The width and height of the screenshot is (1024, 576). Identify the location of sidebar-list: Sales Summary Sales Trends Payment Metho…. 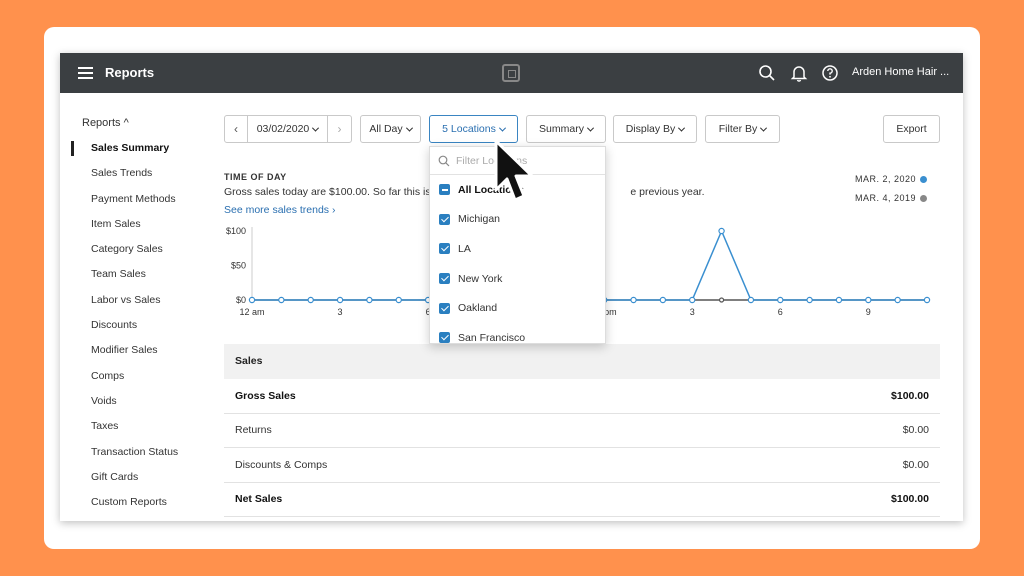
(140, 325).